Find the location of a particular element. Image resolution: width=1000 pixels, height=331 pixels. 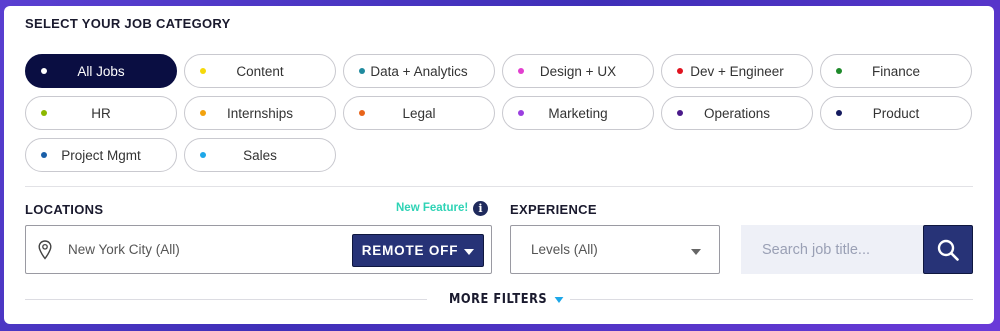

category-label: Project Mgmt is located at coordinates (101, 155).